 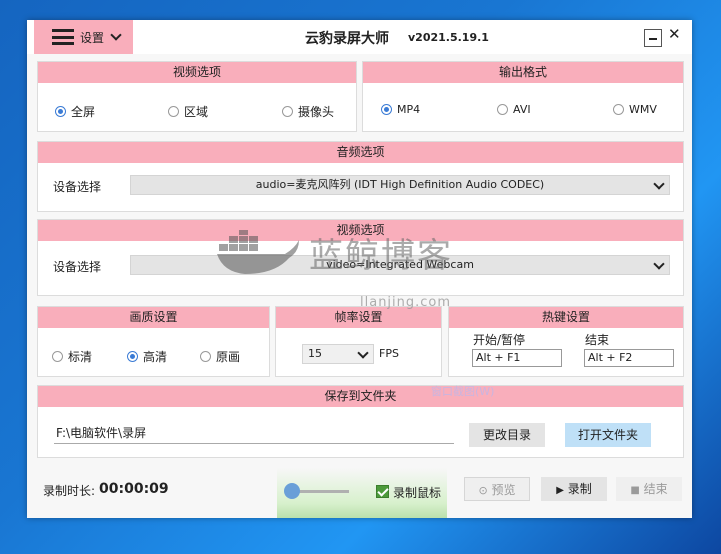 What do you see at coordinates (80, 357) in the screenshot?
I see `radio-label: 标清` at bounding box center [80, 357].